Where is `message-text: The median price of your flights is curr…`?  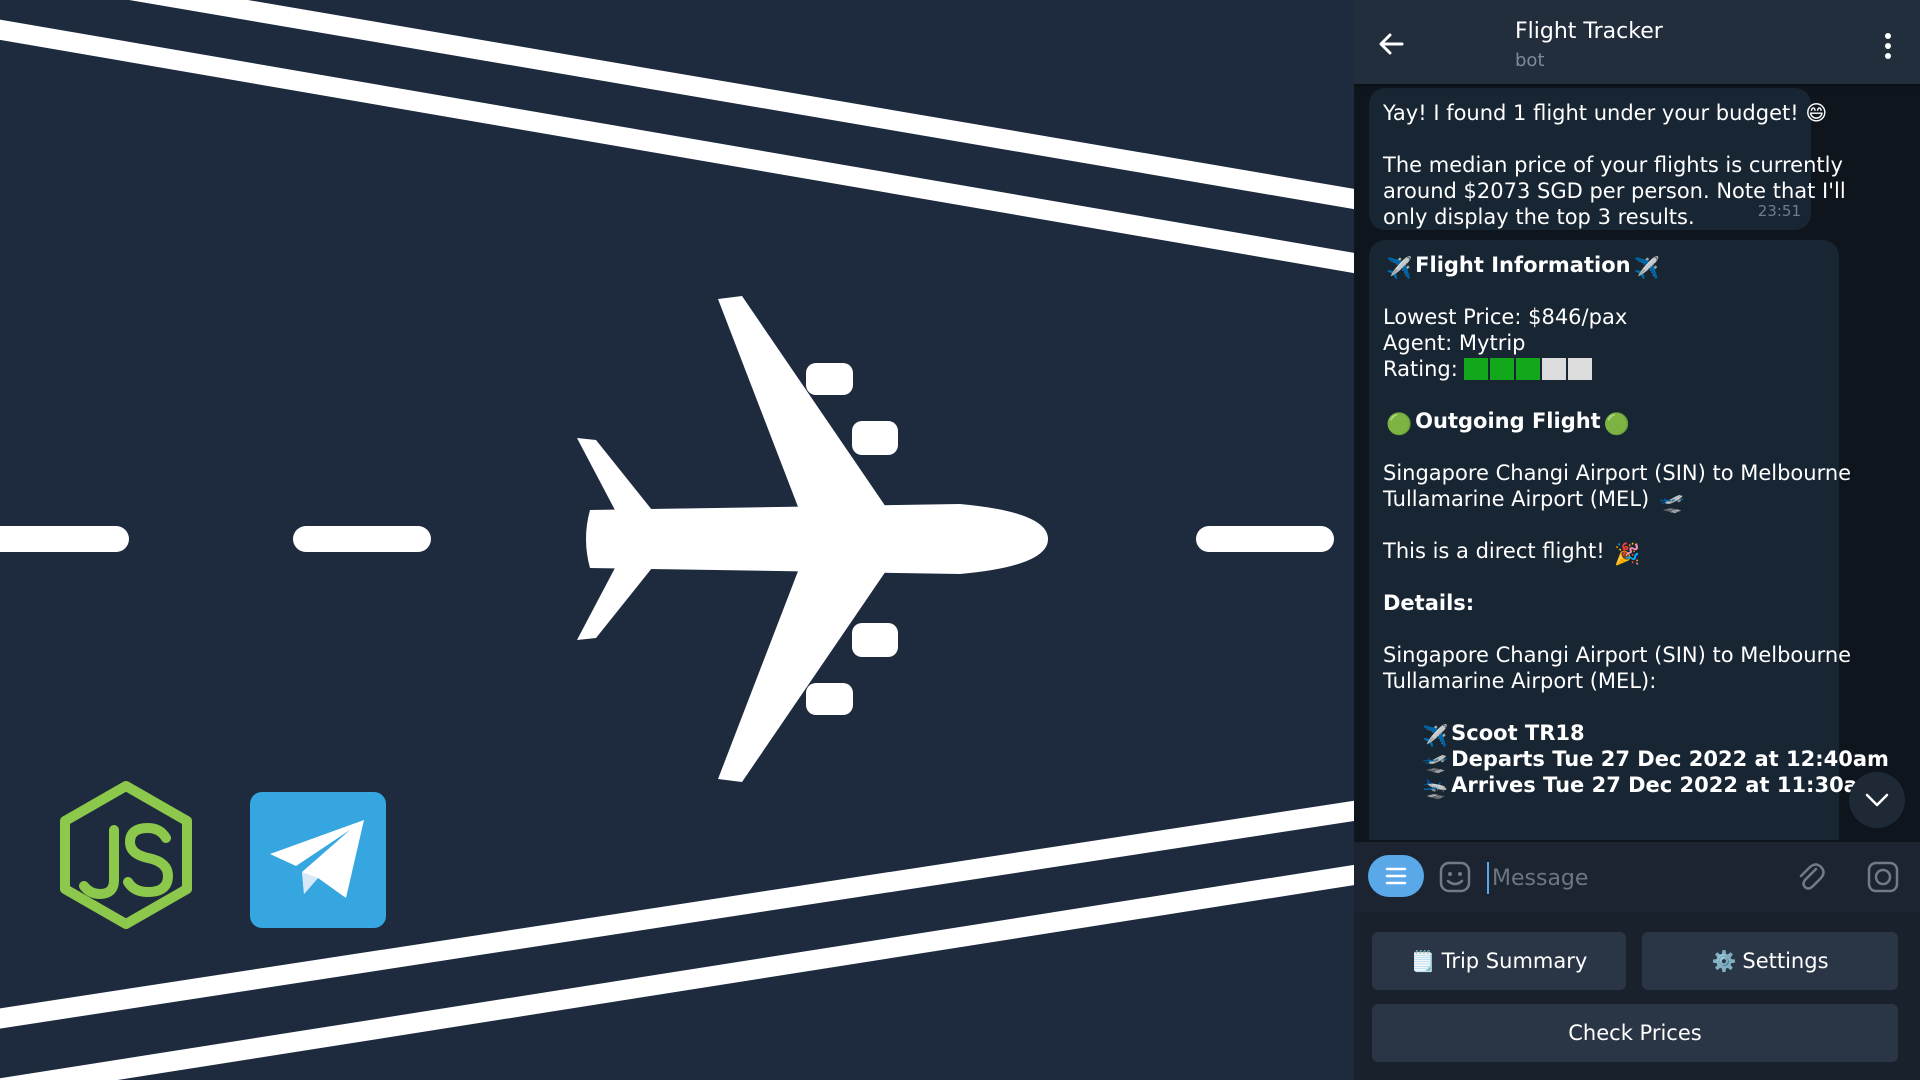
message-text: The median price of your flights is curr… is located at coordinates (1613, 165).